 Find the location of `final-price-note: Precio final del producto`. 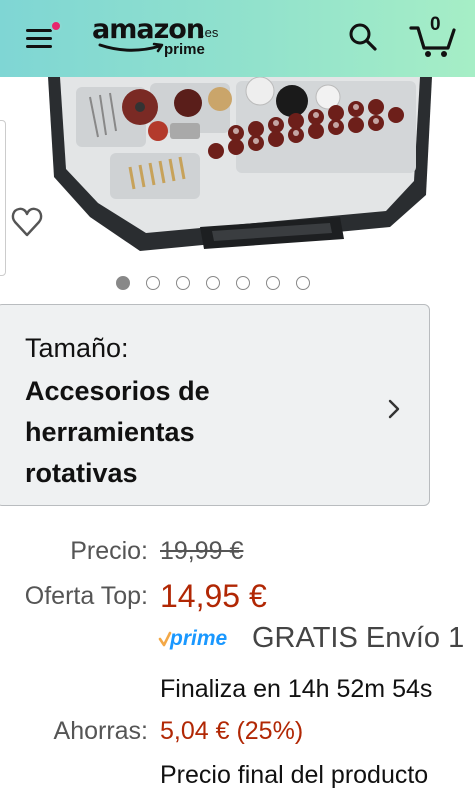

final-price-note: Precio final del producto is located at coordinates (294, 775).